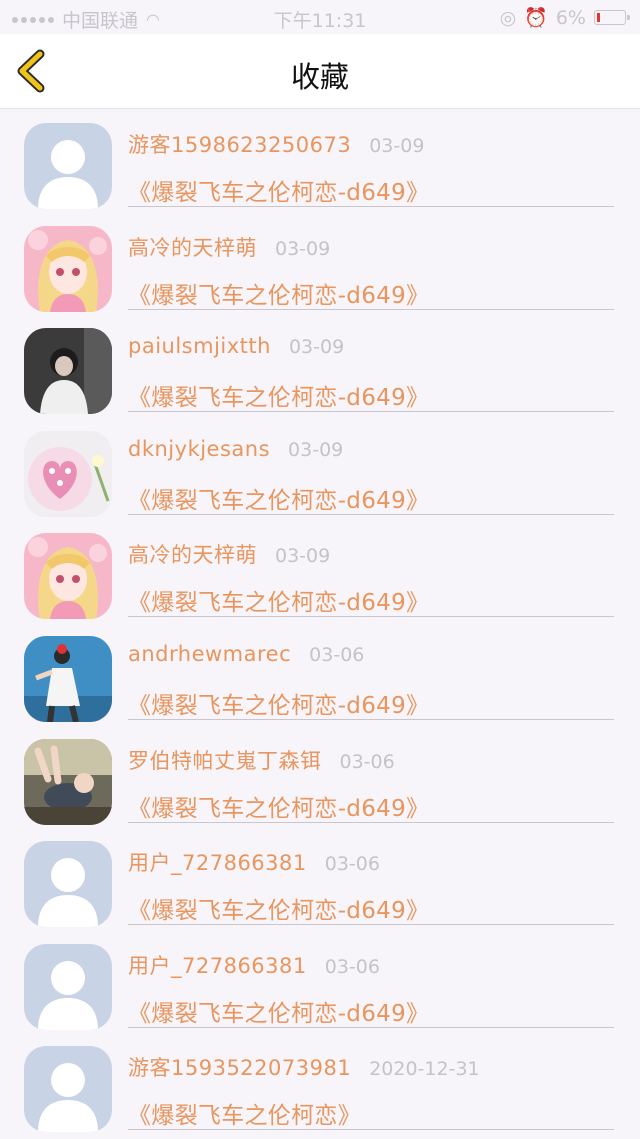  What do you see at coordinates (239, 1067) in the screenshot?
I see `user-name: 游客1593522073981` at bounding box center [239, 1067].